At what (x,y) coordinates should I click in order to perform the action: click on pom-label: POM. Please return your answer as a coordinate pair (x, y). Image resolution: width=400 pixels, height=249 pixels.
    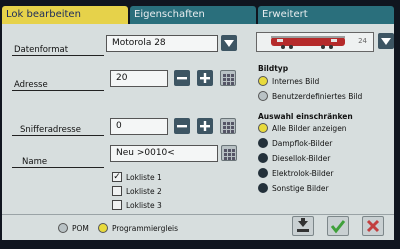
    Looking at the image, I should click on (80, 228).